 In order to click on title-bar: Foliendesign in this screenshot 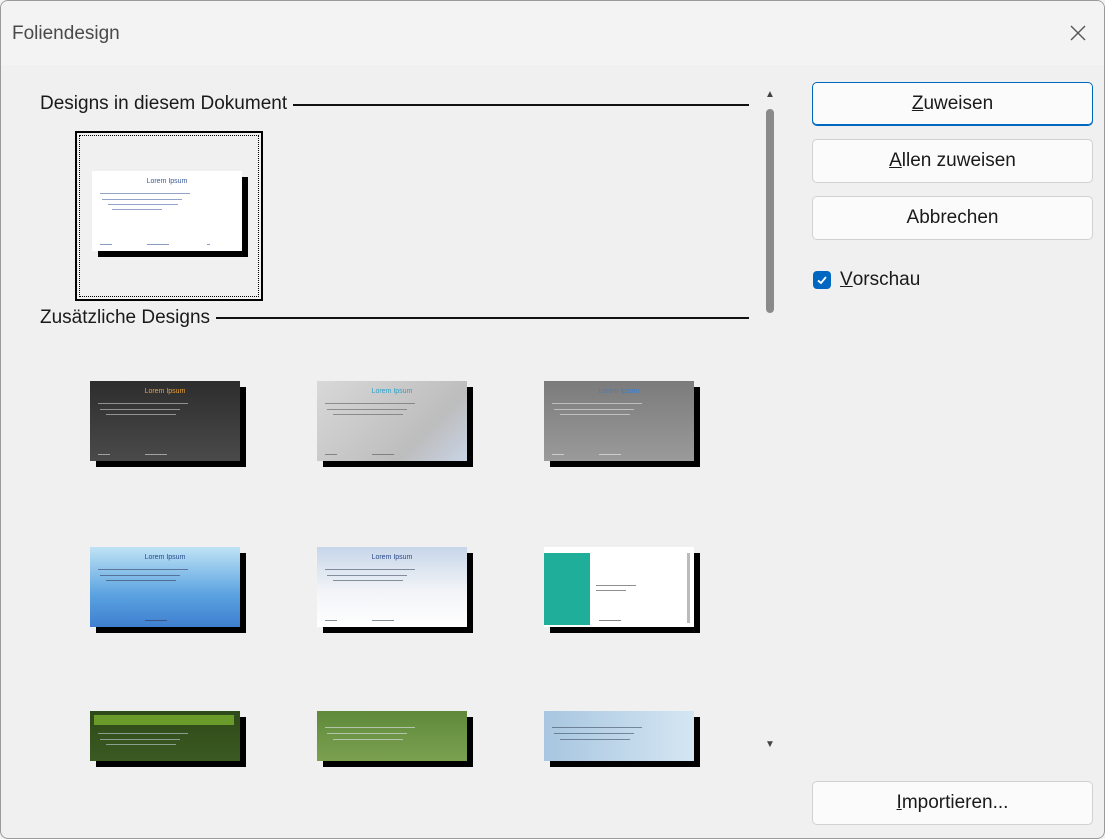, I will do `click(552, 33)`.